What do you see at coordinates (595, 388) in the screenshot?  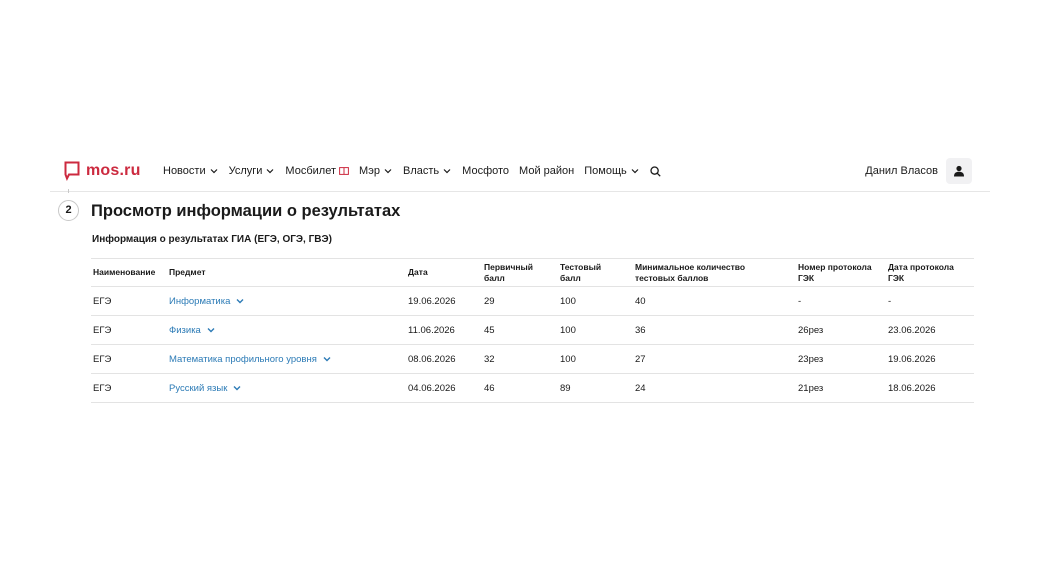 I see `cell-test-score: 89` at bounding box center [595, 388].